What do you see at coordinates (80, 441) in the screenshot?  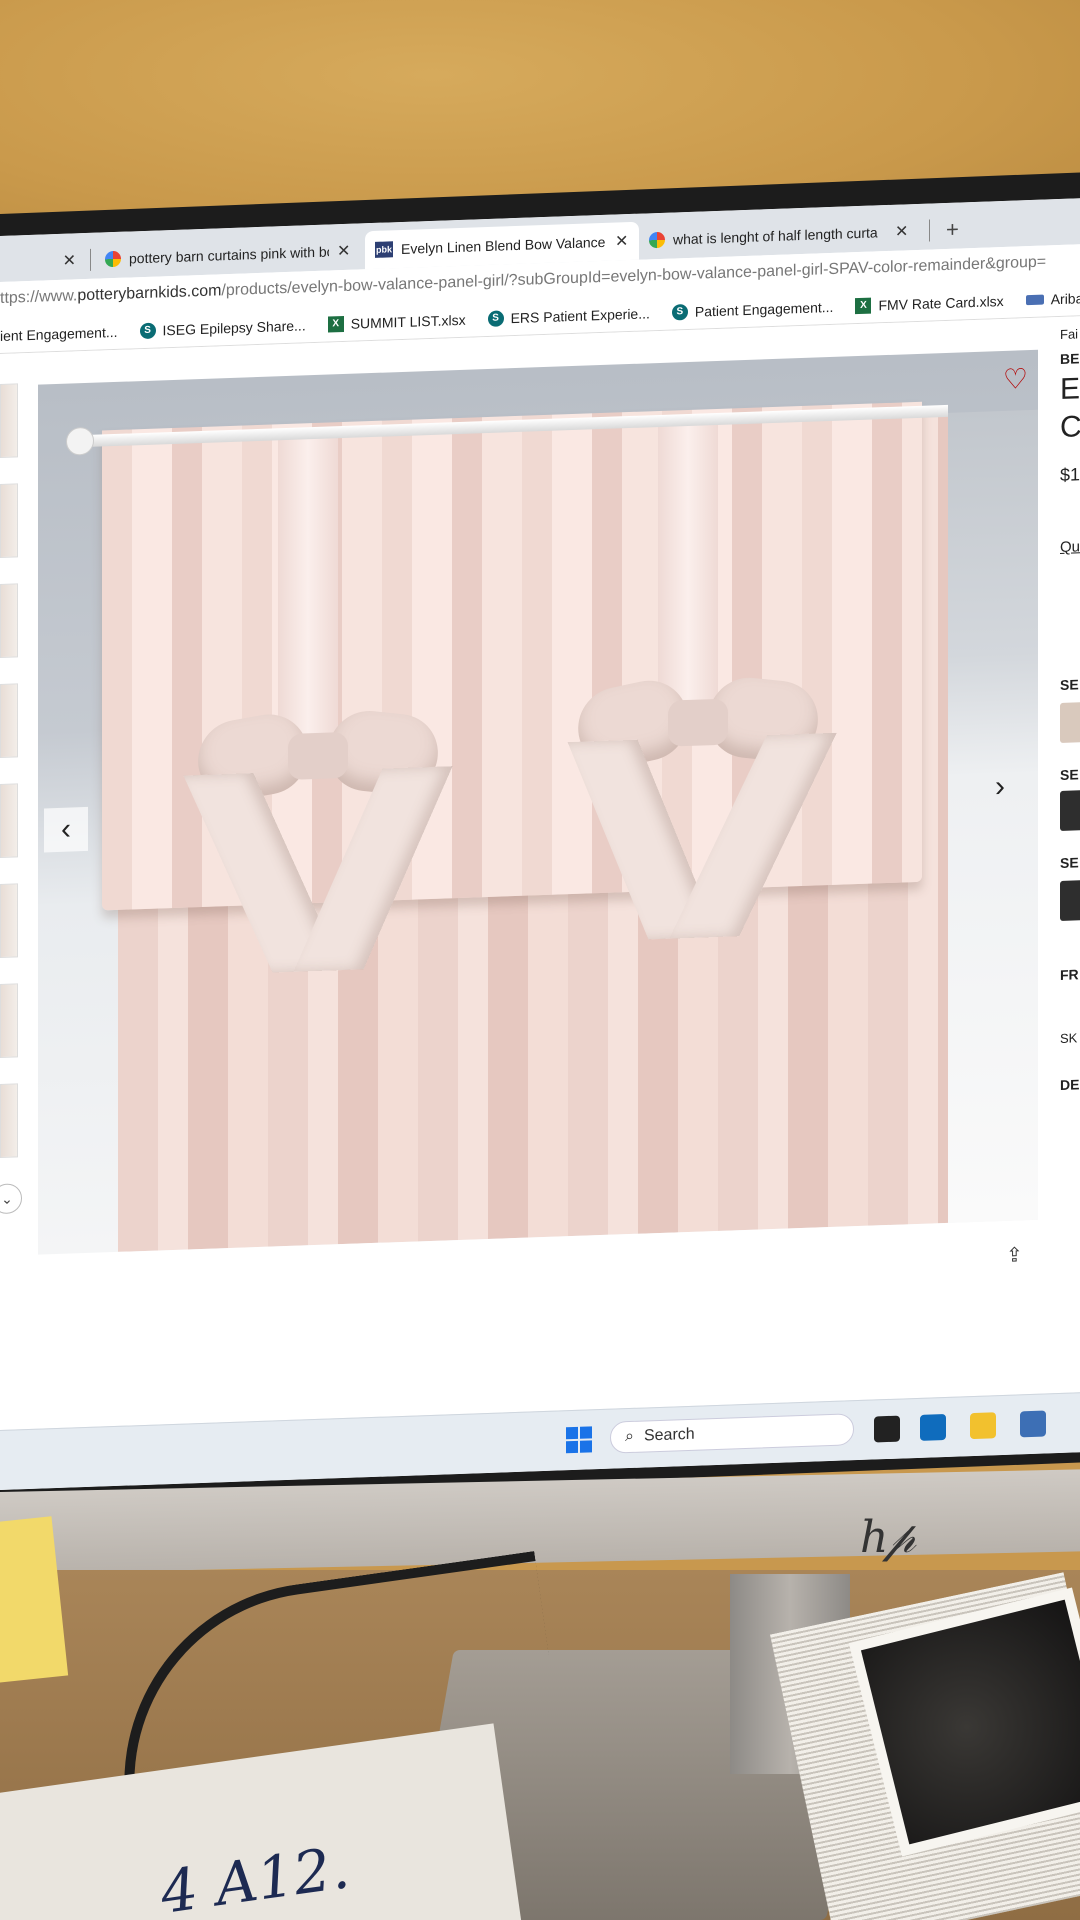 I see `rod-finial` at bounding box center [80, 441].